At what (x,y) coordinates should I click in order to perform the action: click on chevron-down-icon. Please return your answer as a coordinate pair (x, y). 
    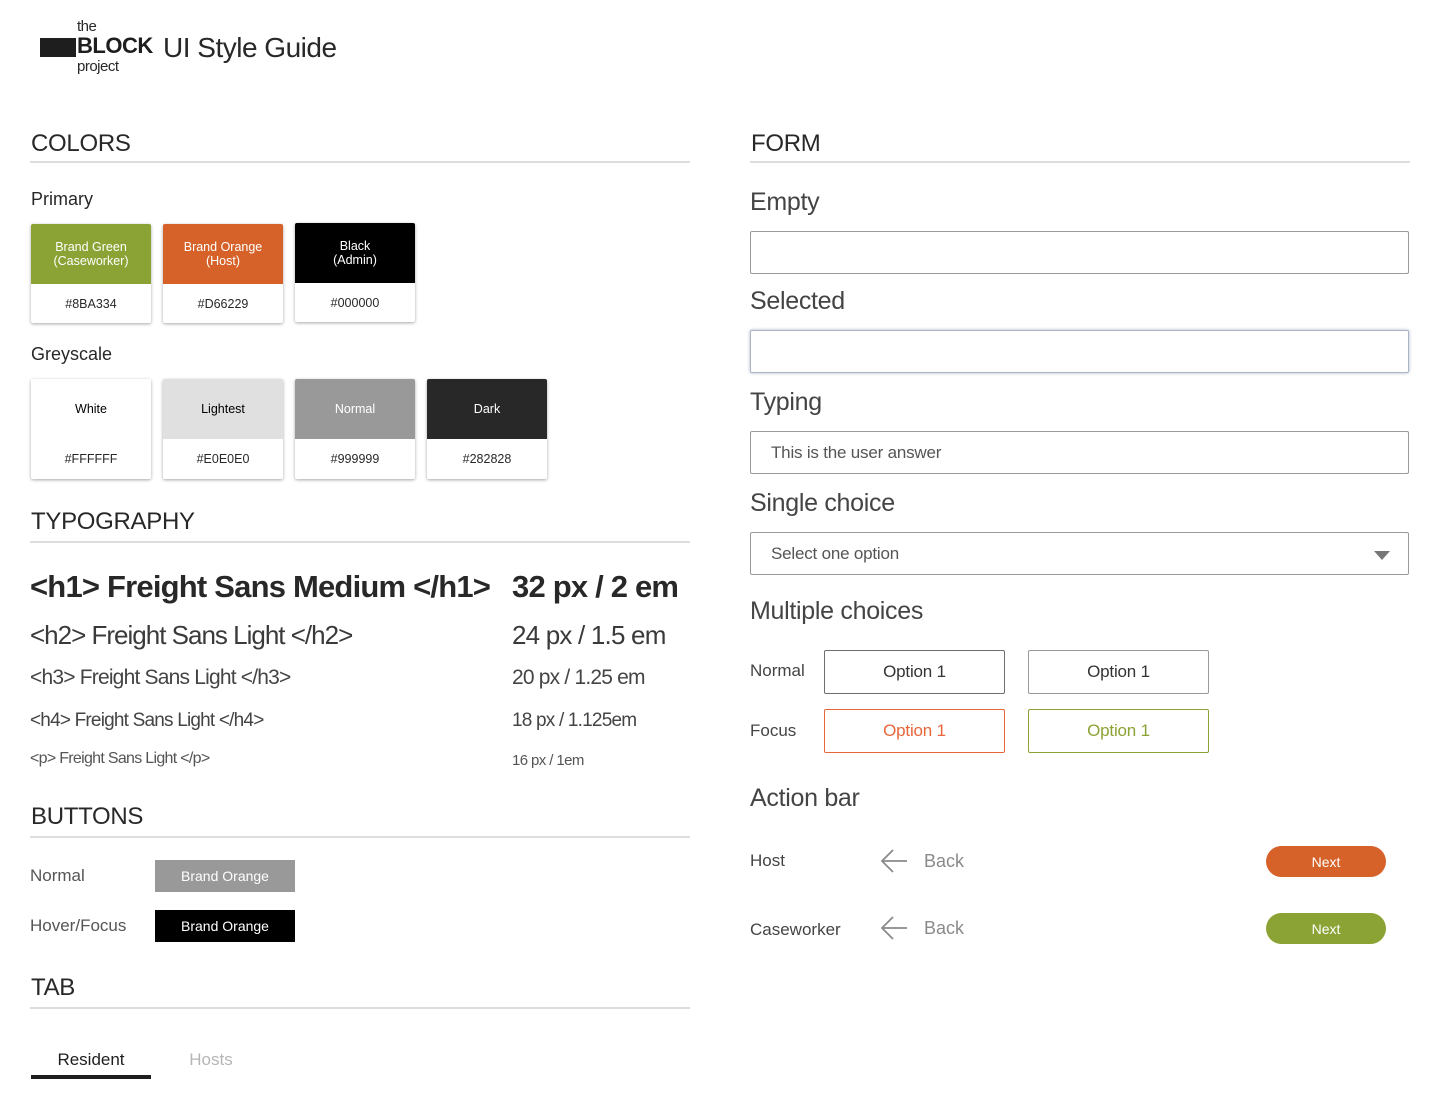
    Looking at the image, I should click on (1382, 555).